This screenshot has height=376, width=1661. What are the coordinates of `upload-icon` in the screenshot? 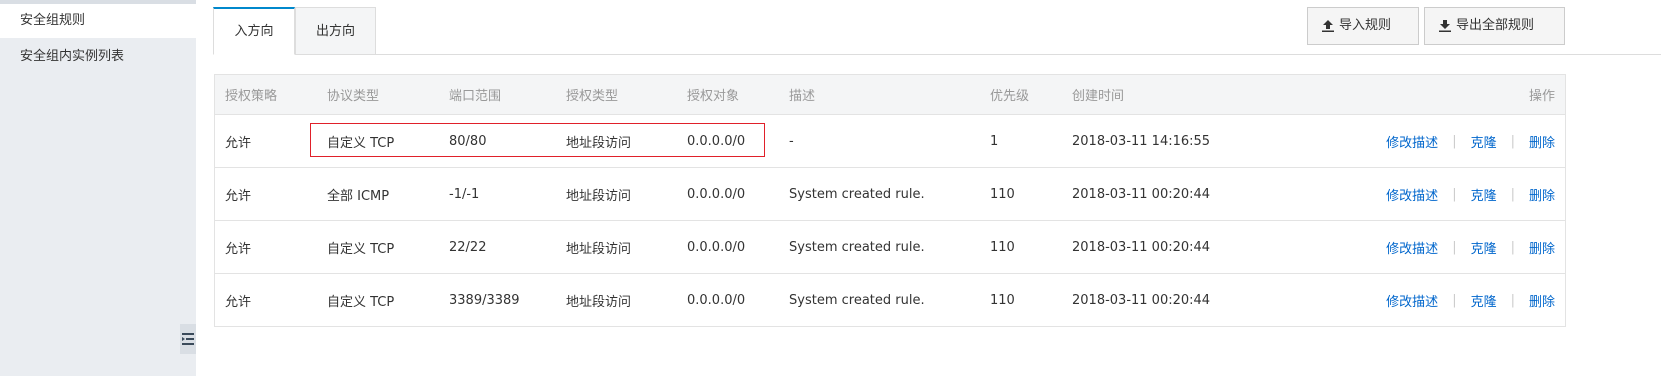 It's located at (1328, 26).